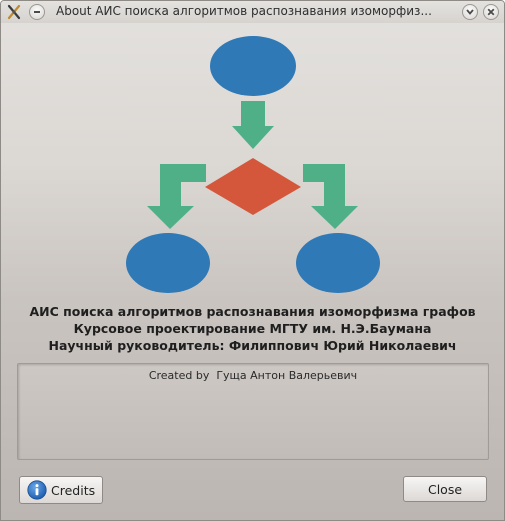 Image resolution: width=505 pixels, height=521 pixels. I want to click on credits-button: Credits, so click(61, 490).